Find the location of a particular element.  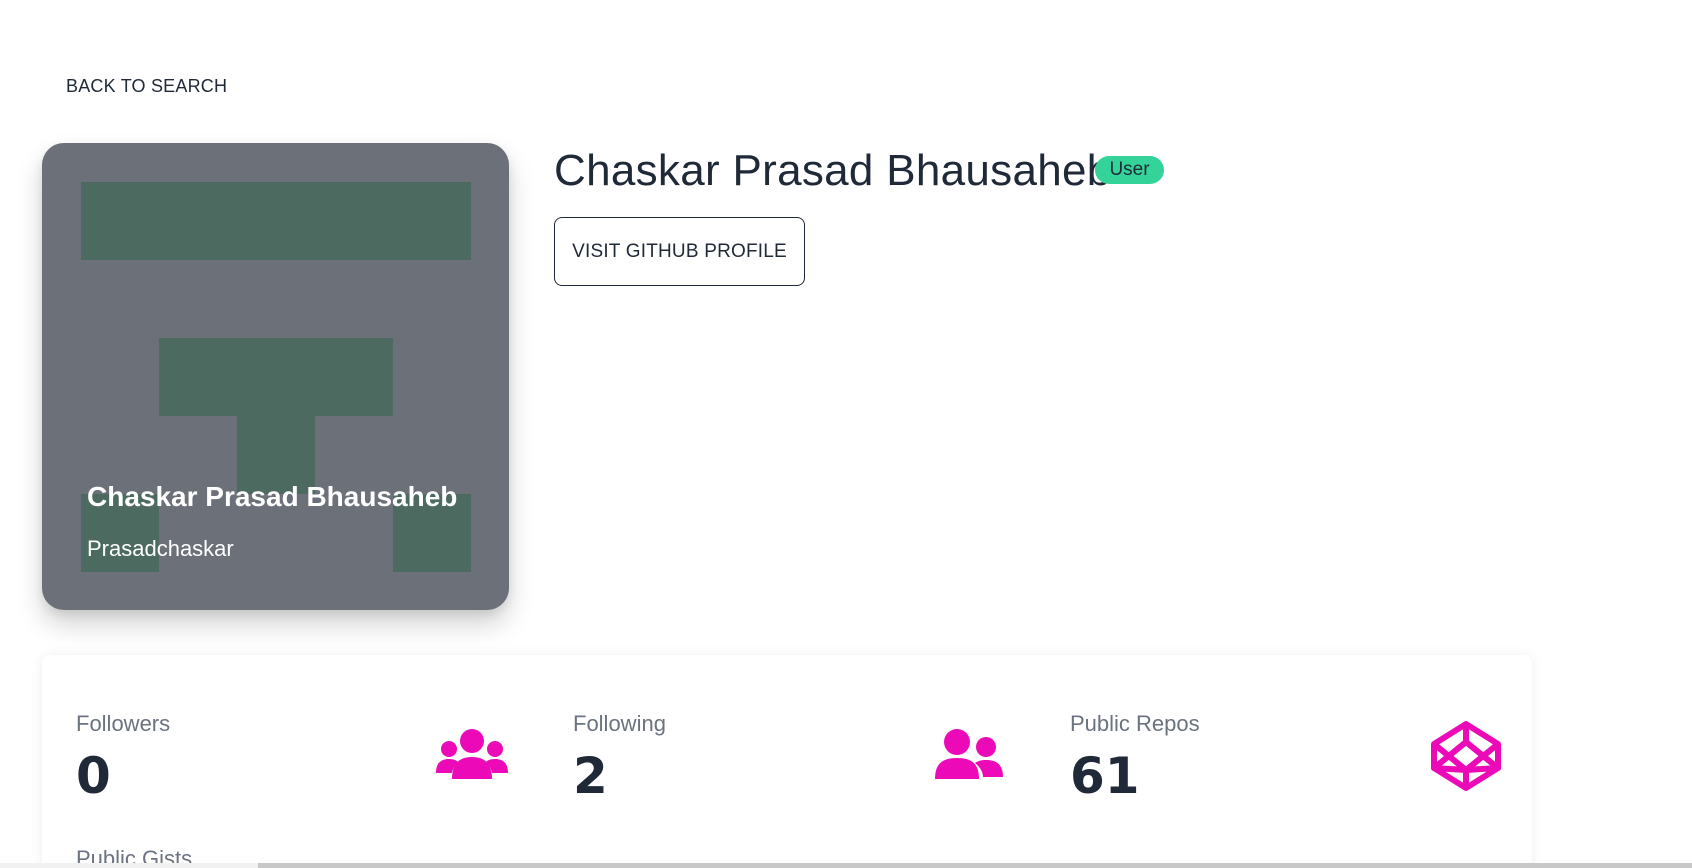

back-to-search-link: BACK TO SEARCH is located at coordinates (146, 86).